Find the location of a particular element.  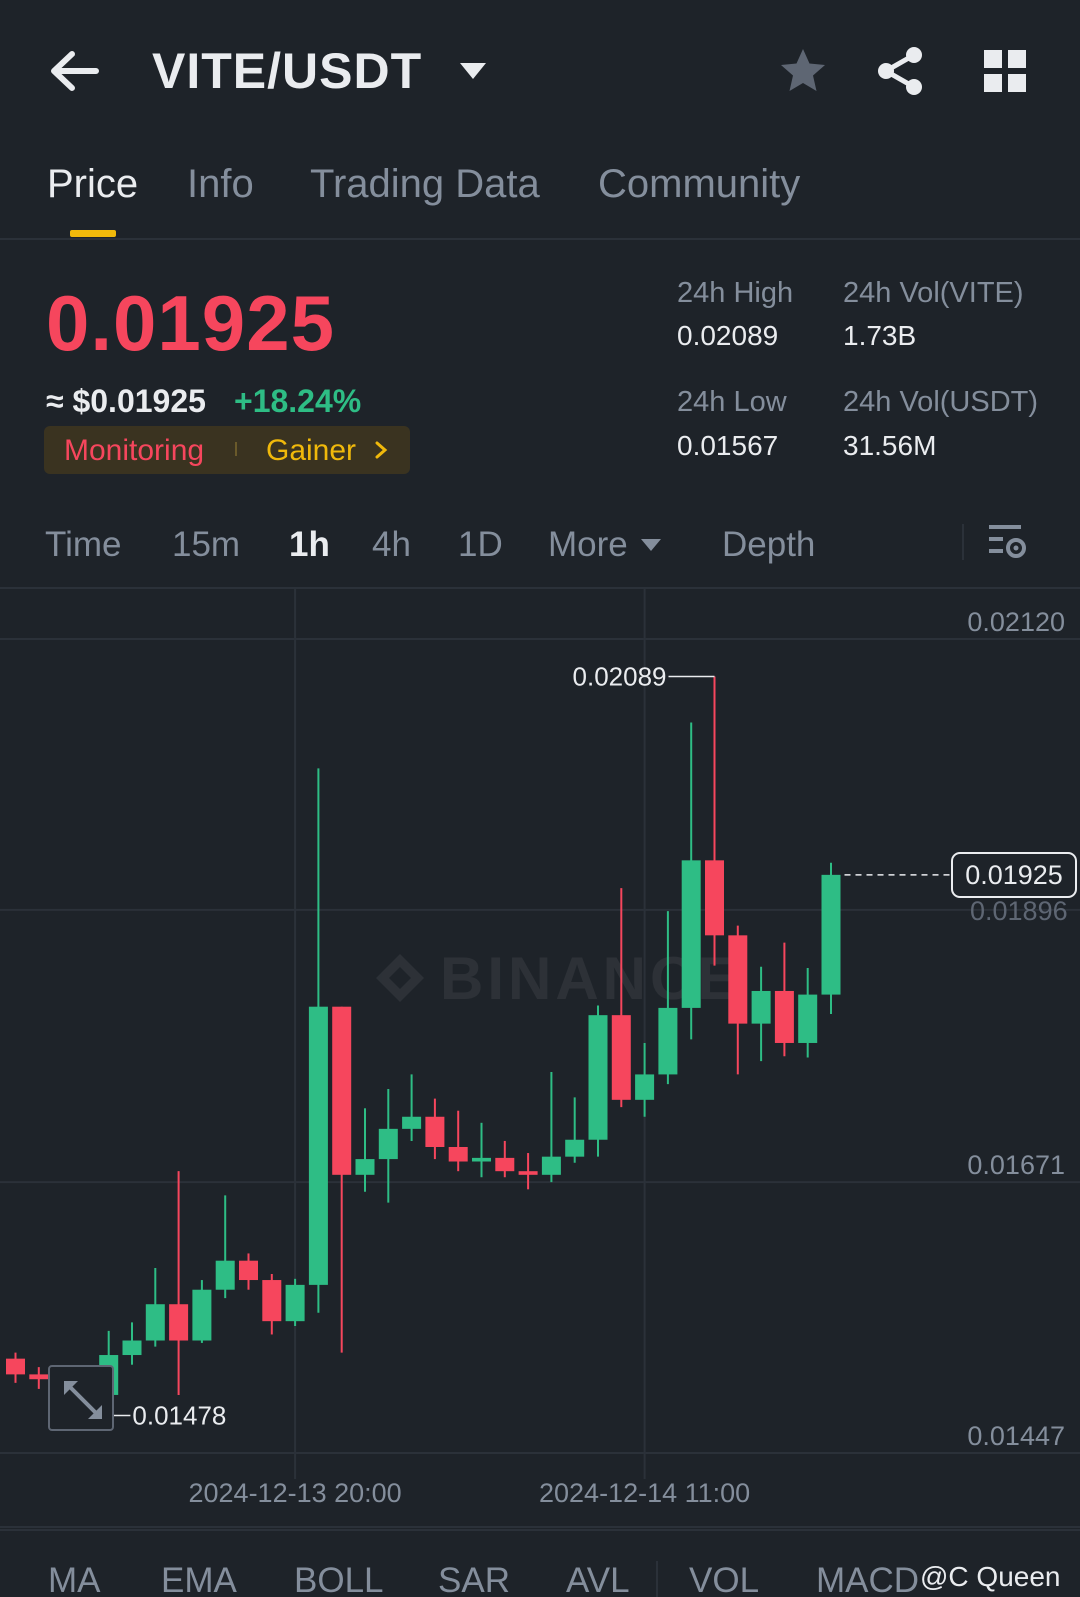

low-value: 0.01567 is located at coordinates (728, 445).